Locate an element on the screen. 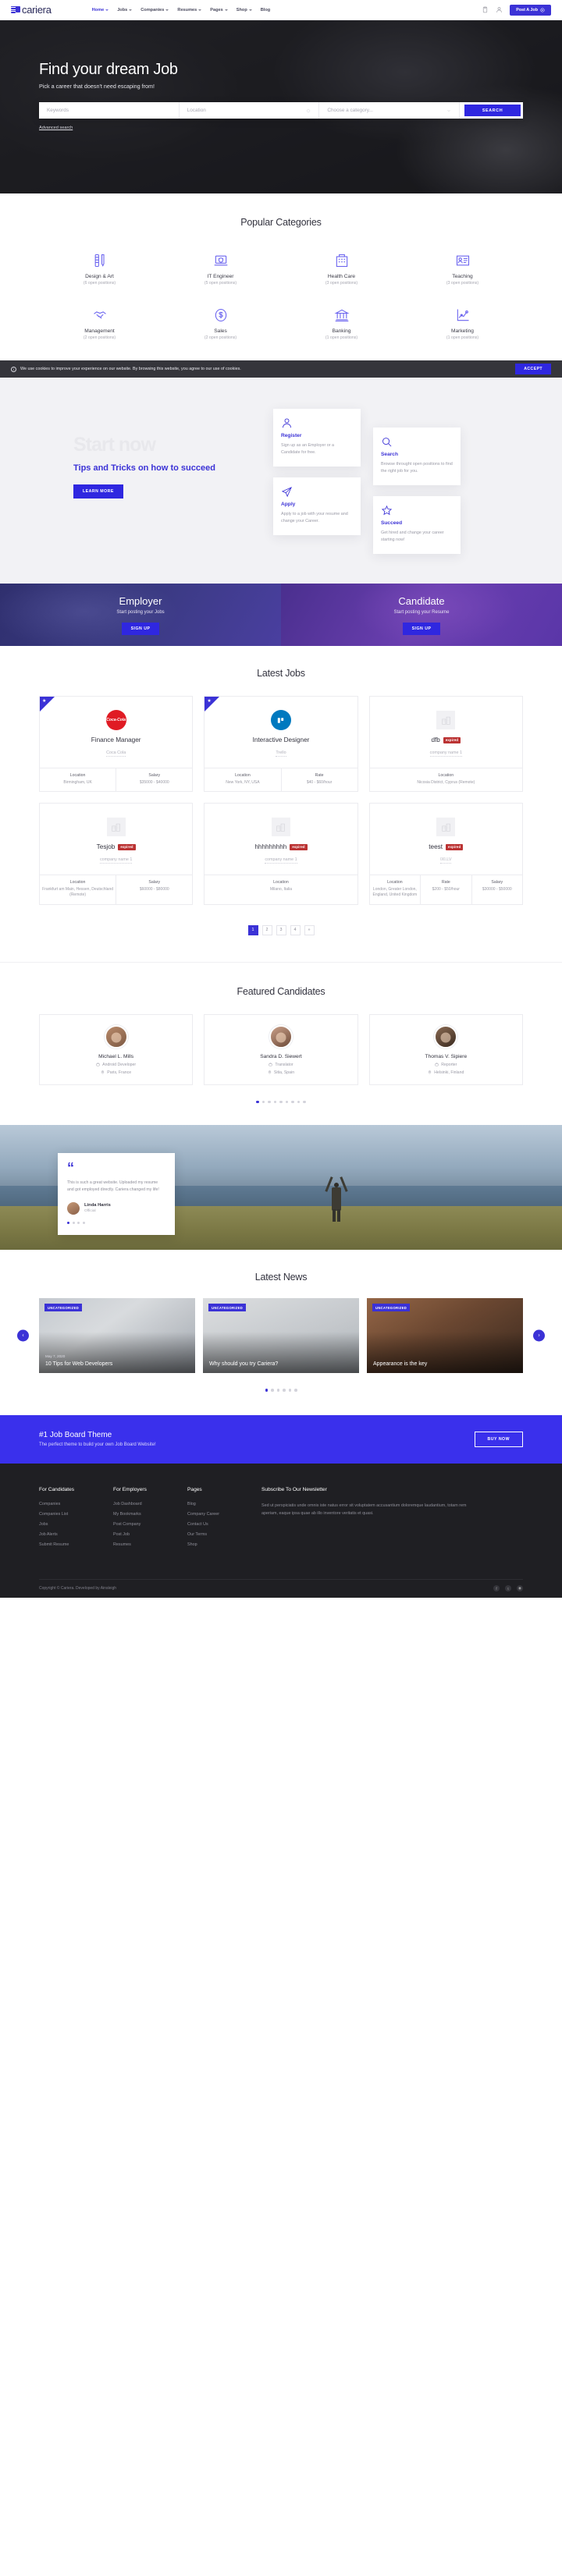 The height and width of the screenshot is (2576, 562). nav-item-blog: Blog is located at coordinates (266, 10).